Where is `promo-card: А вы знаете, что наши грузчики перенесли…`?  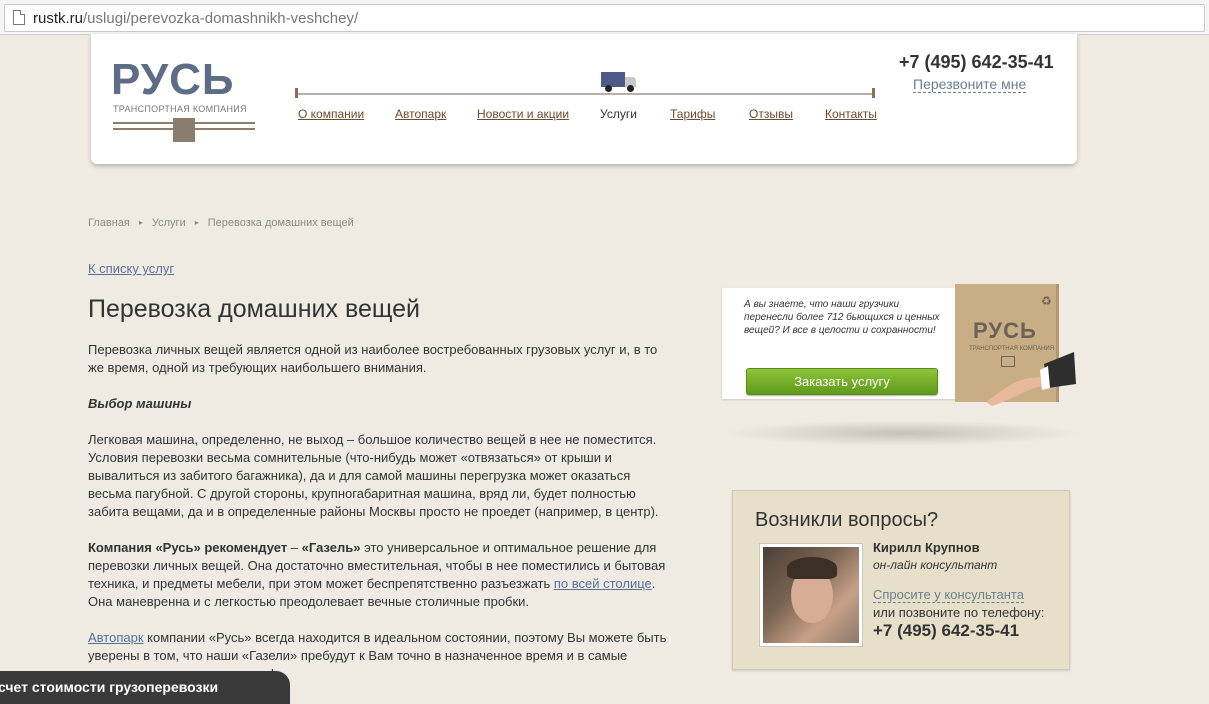
promo-card: А вы знаете, что наши грузчики перенесли… is located at coordinates (844, 343).